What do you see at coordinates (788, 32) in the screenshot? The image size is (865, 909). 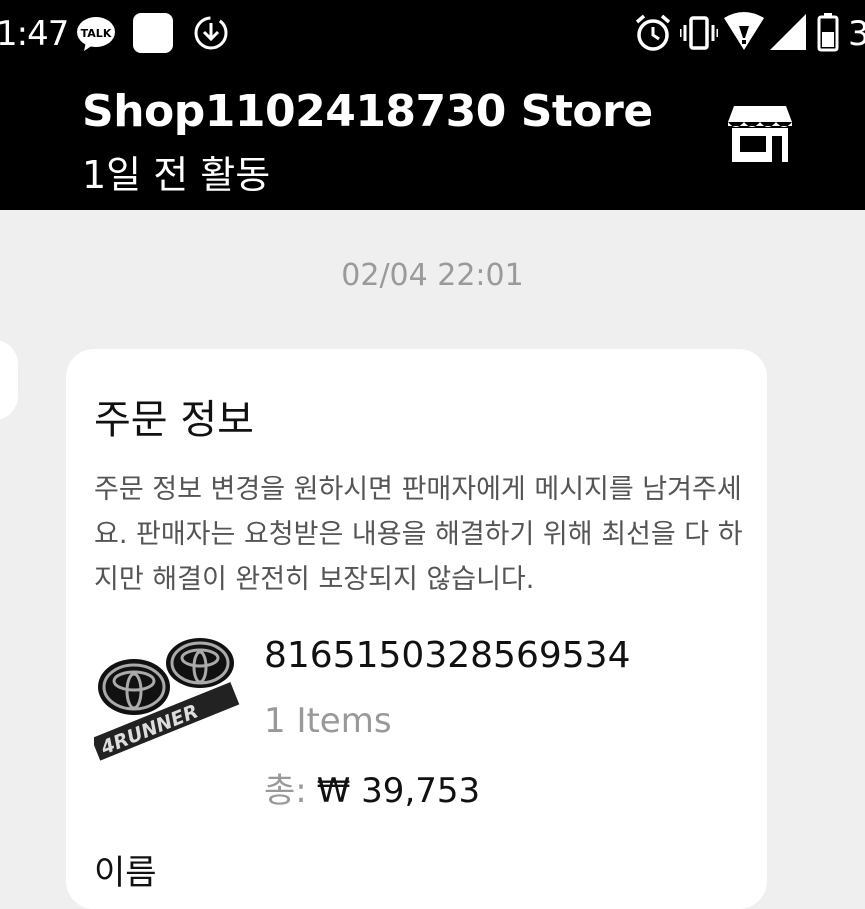 I see `signal-icon` at bounding box center [788, 32].